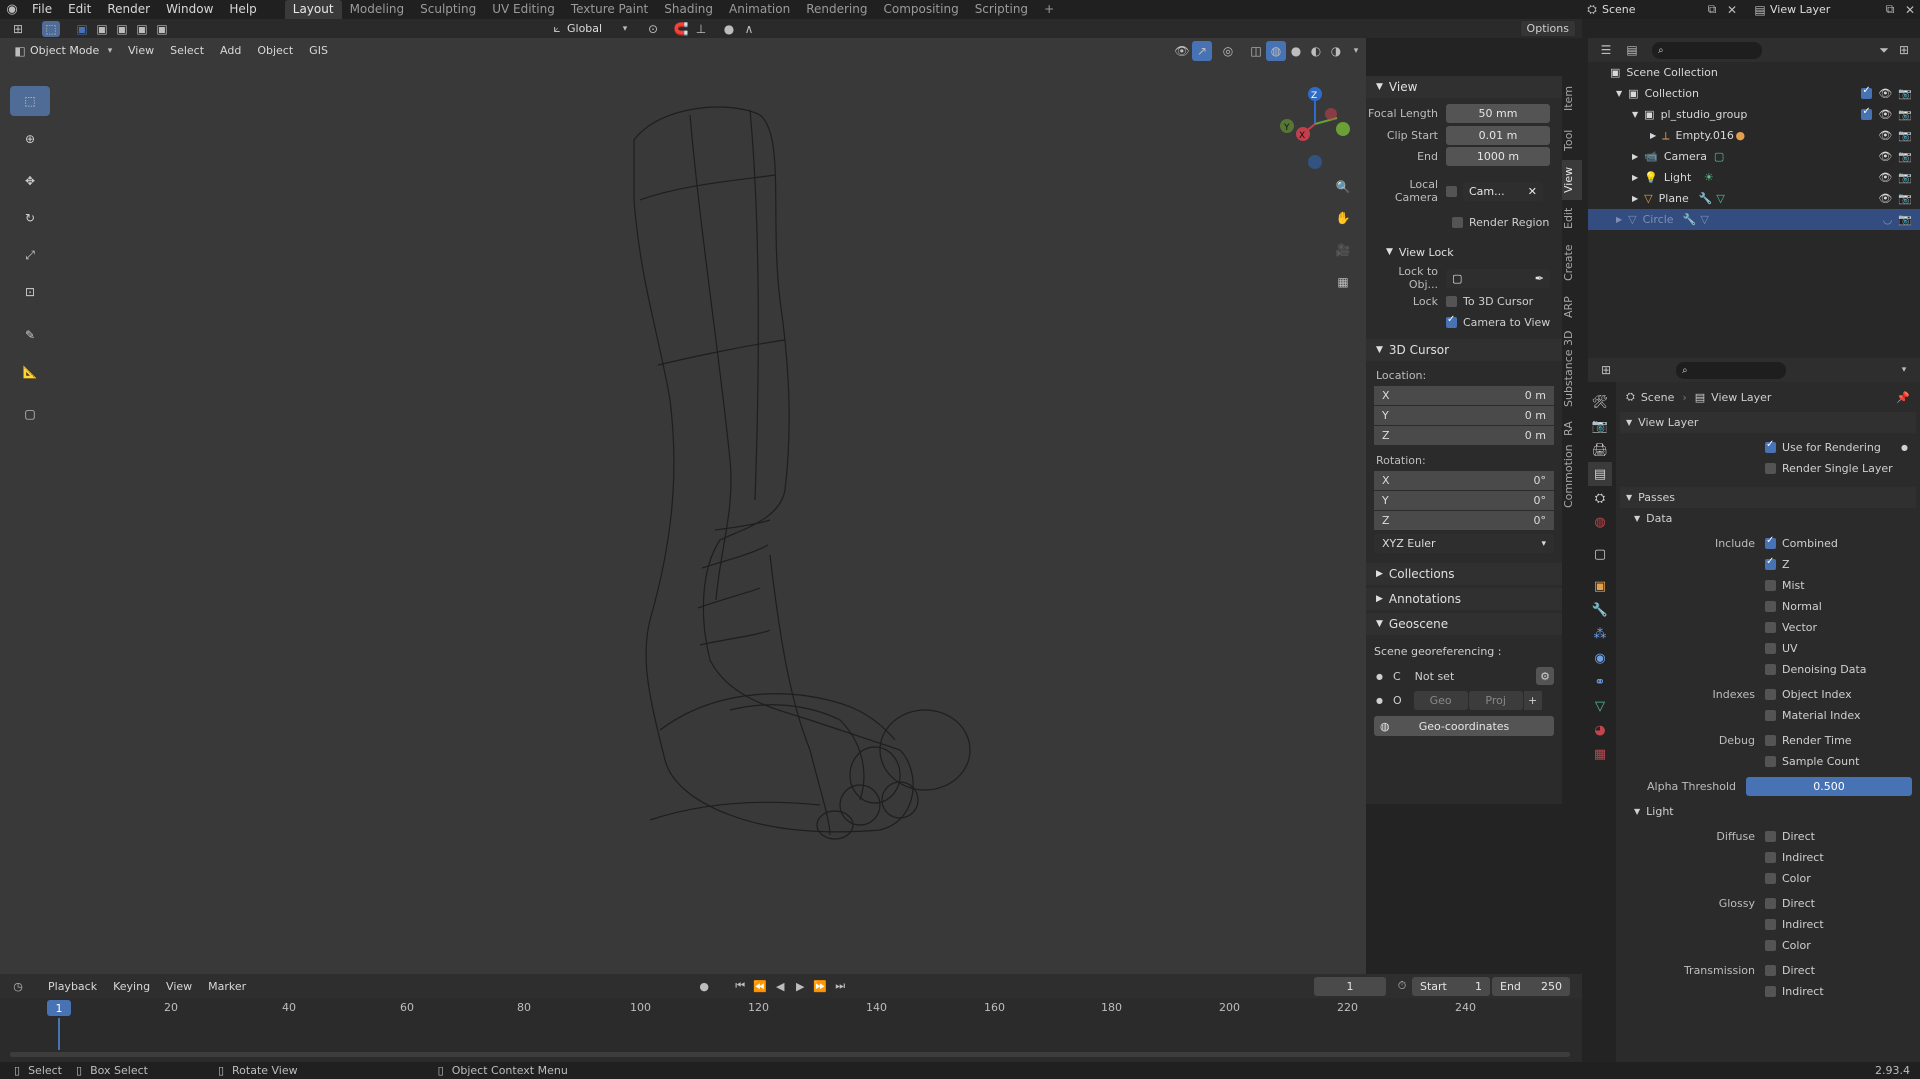  Describe the element at coordinates (1464, 726) in the screenshot. I see `geo-coordinates-button: ◍ Geo-coordinates` at that location.